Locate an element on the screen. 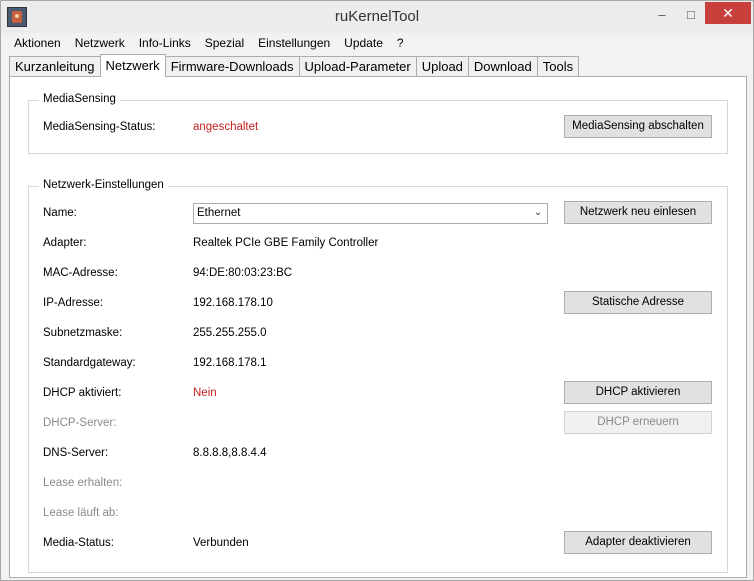  menu-einstellungen: Einstellungen is located at coordinates (294, 43).